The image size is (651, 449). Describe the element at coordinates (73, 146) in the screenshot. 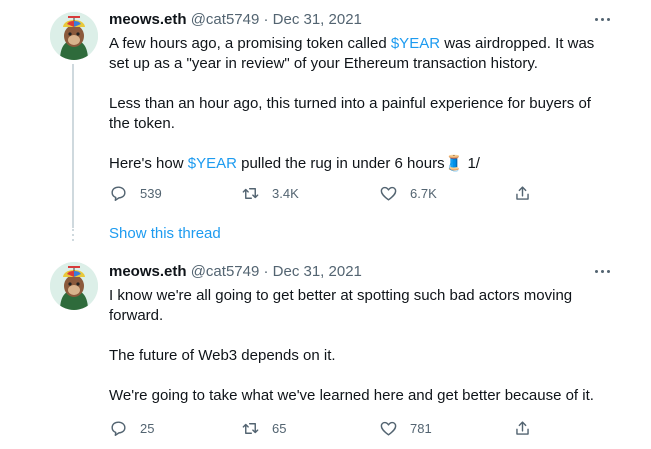

I see `thread-line` at that location.